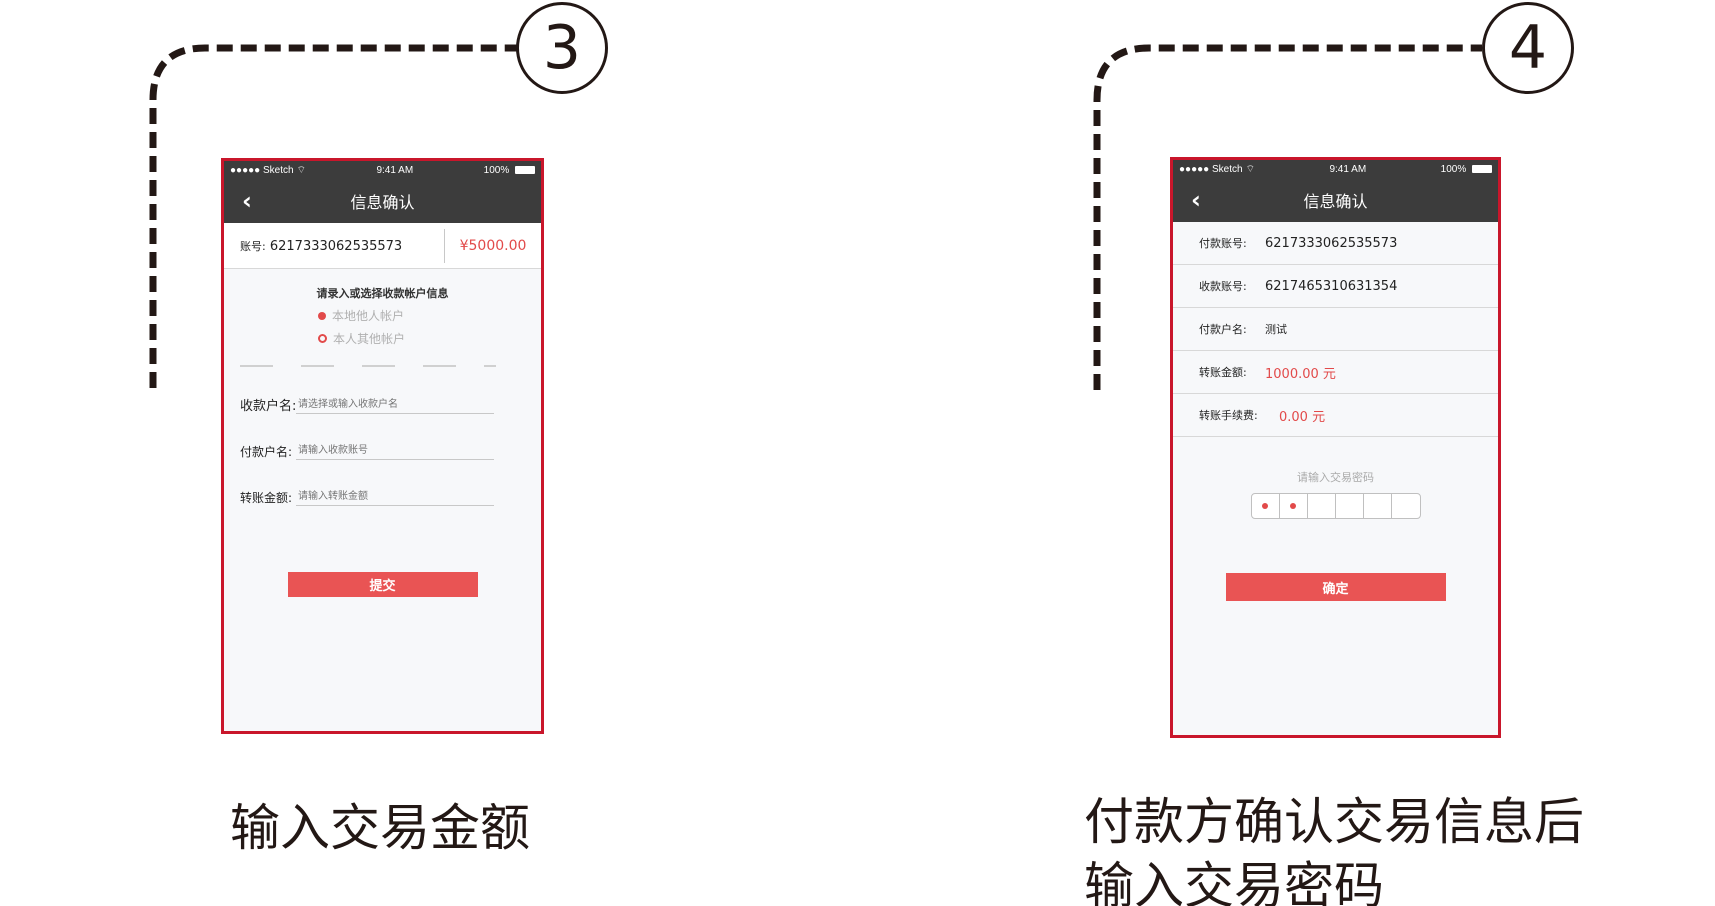 The width and height of the screenshot is (1715, 906). What do you see at coordinates (1331, 286) in the screenshot?
I see `info-value: 6217465310631354` at bounding box center [1331, 286].